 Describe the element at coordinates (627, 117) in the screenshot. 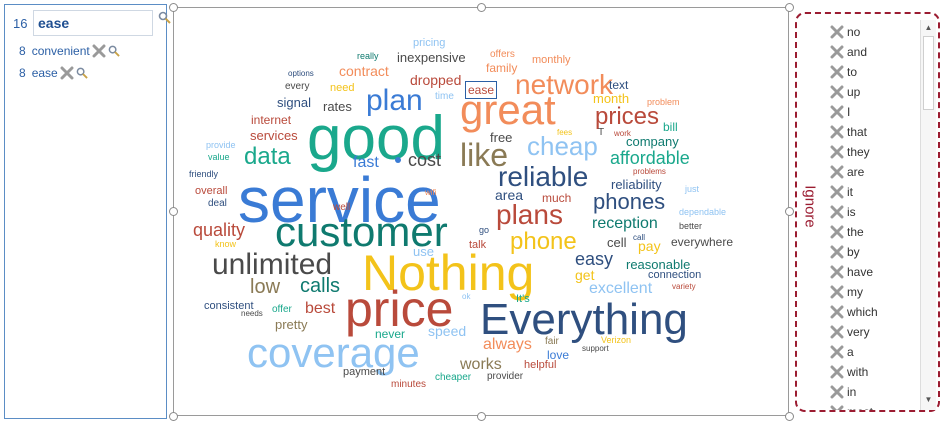

I see `cloud-word: prices` at that location.